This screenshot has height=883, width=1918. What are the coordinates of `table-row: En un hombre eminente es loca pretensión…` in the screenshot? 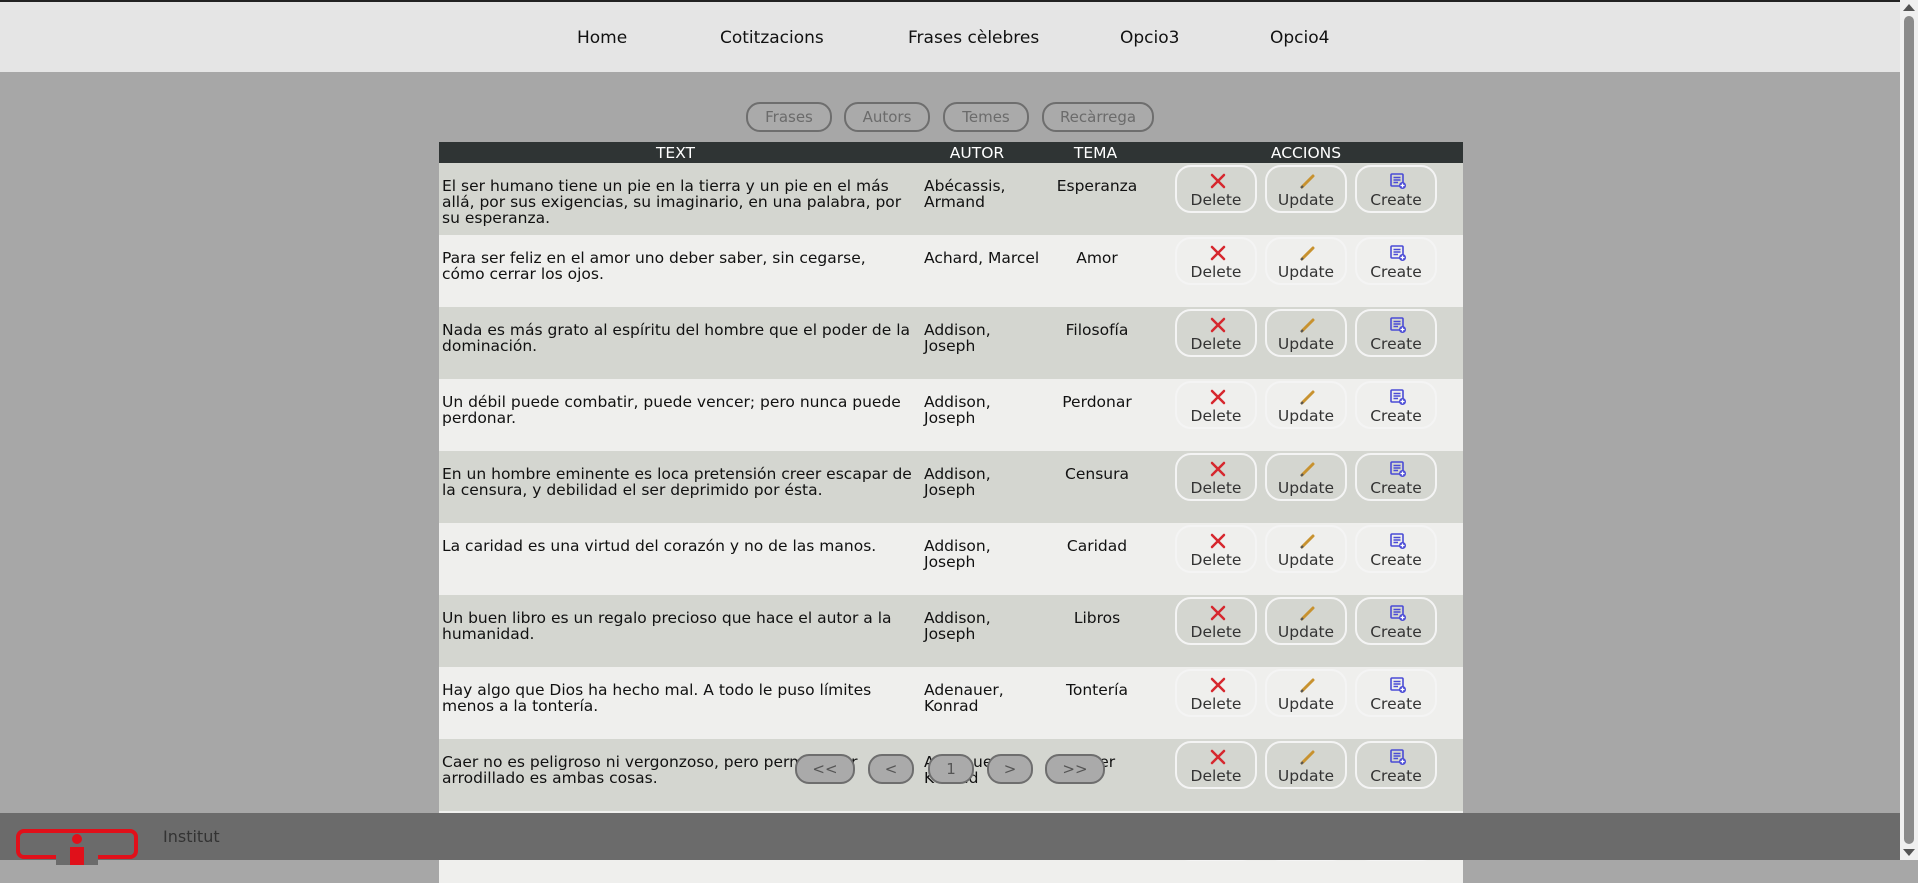 It's located at (951, 487).